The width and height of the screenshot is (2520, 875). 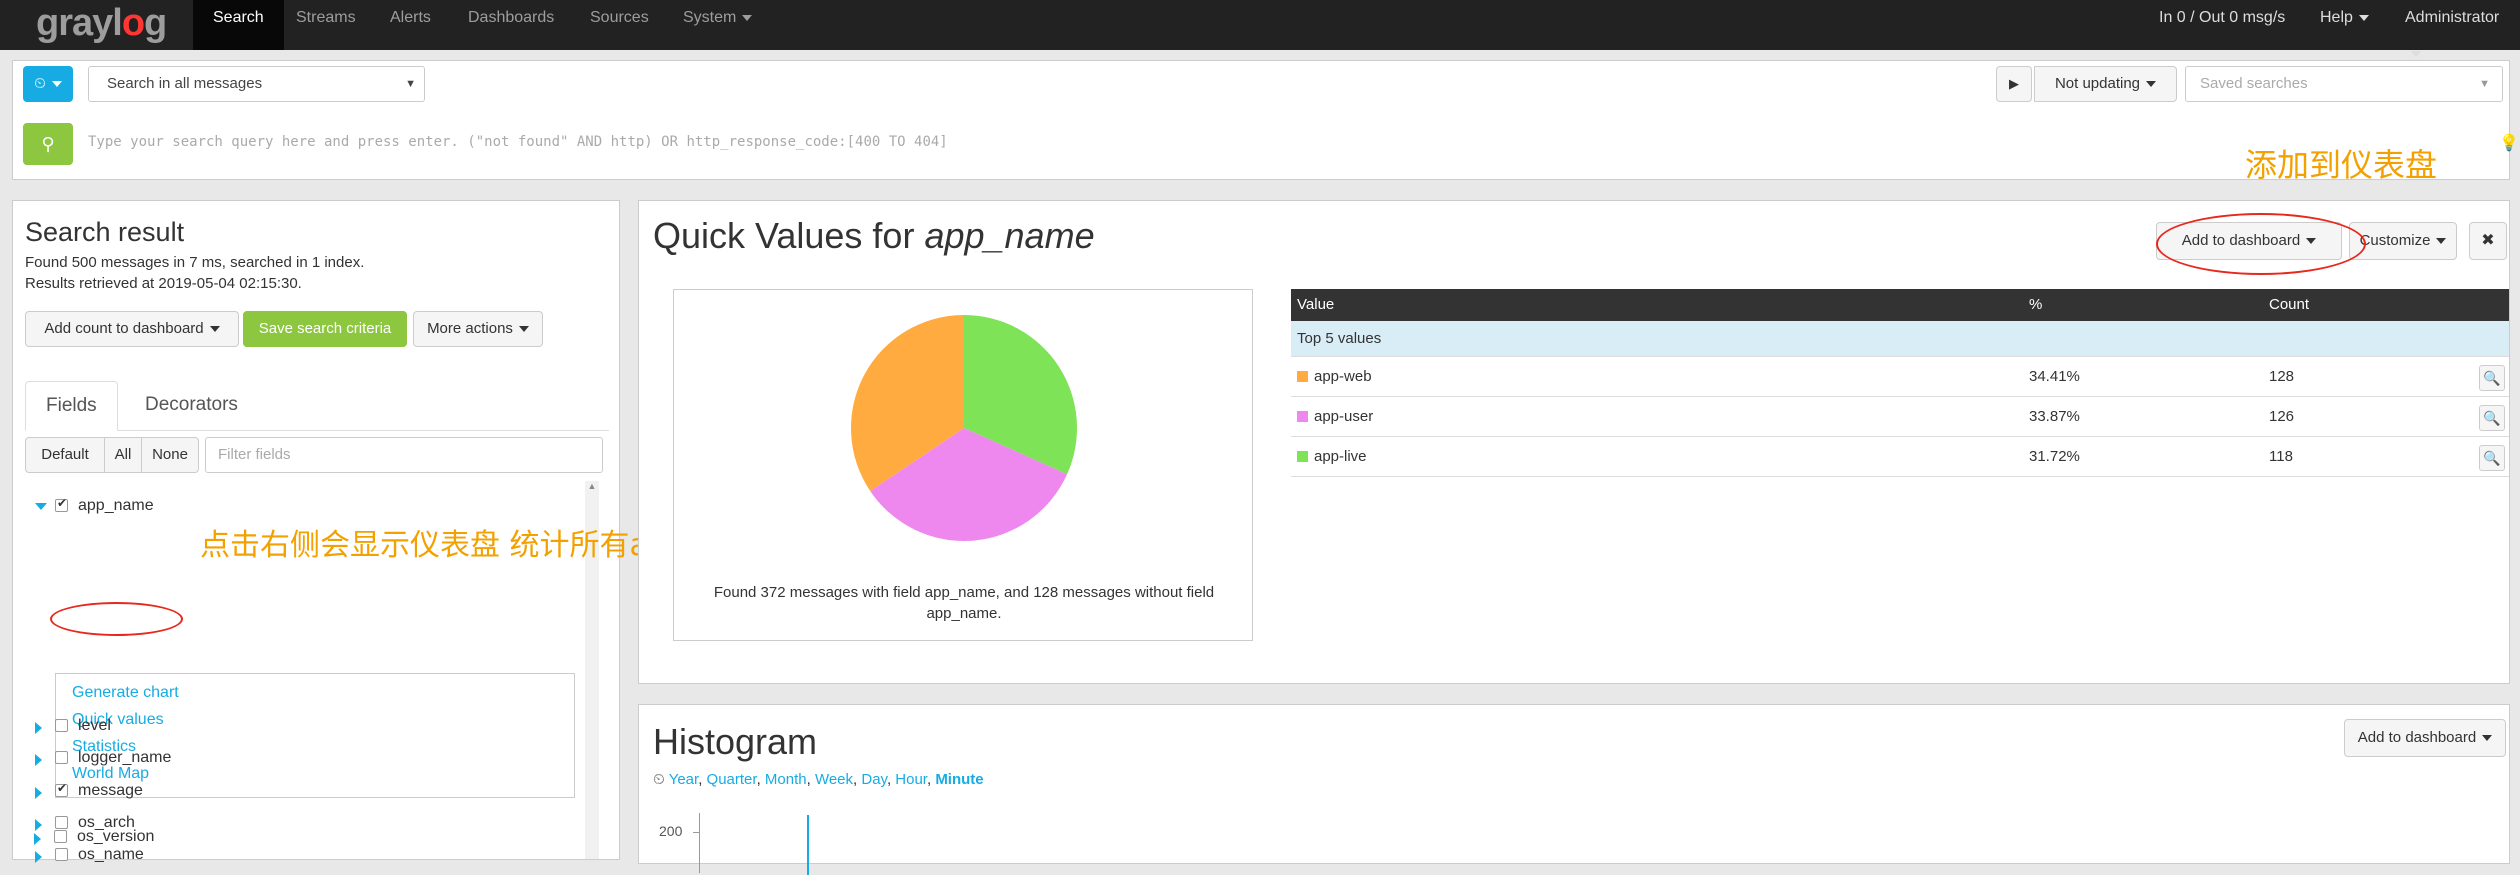 What do you see at coordinates (696, 832) in the screenshot?
I see `y-axis-tick-mark` at bounding box center [696, 832].